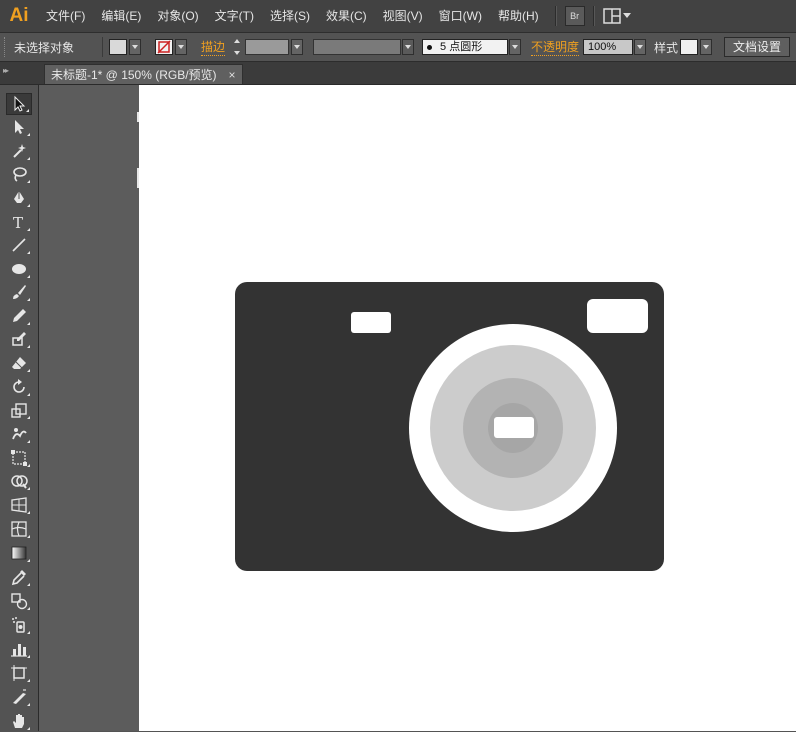  I want to click on eraser-tool-button, so click(19, 363).